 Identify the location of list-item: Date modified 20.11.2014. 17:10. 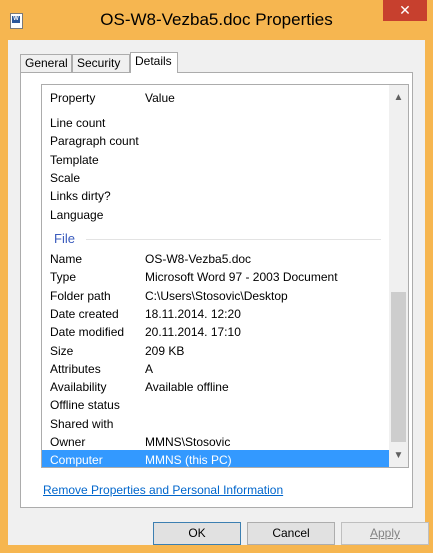
(215, 331).